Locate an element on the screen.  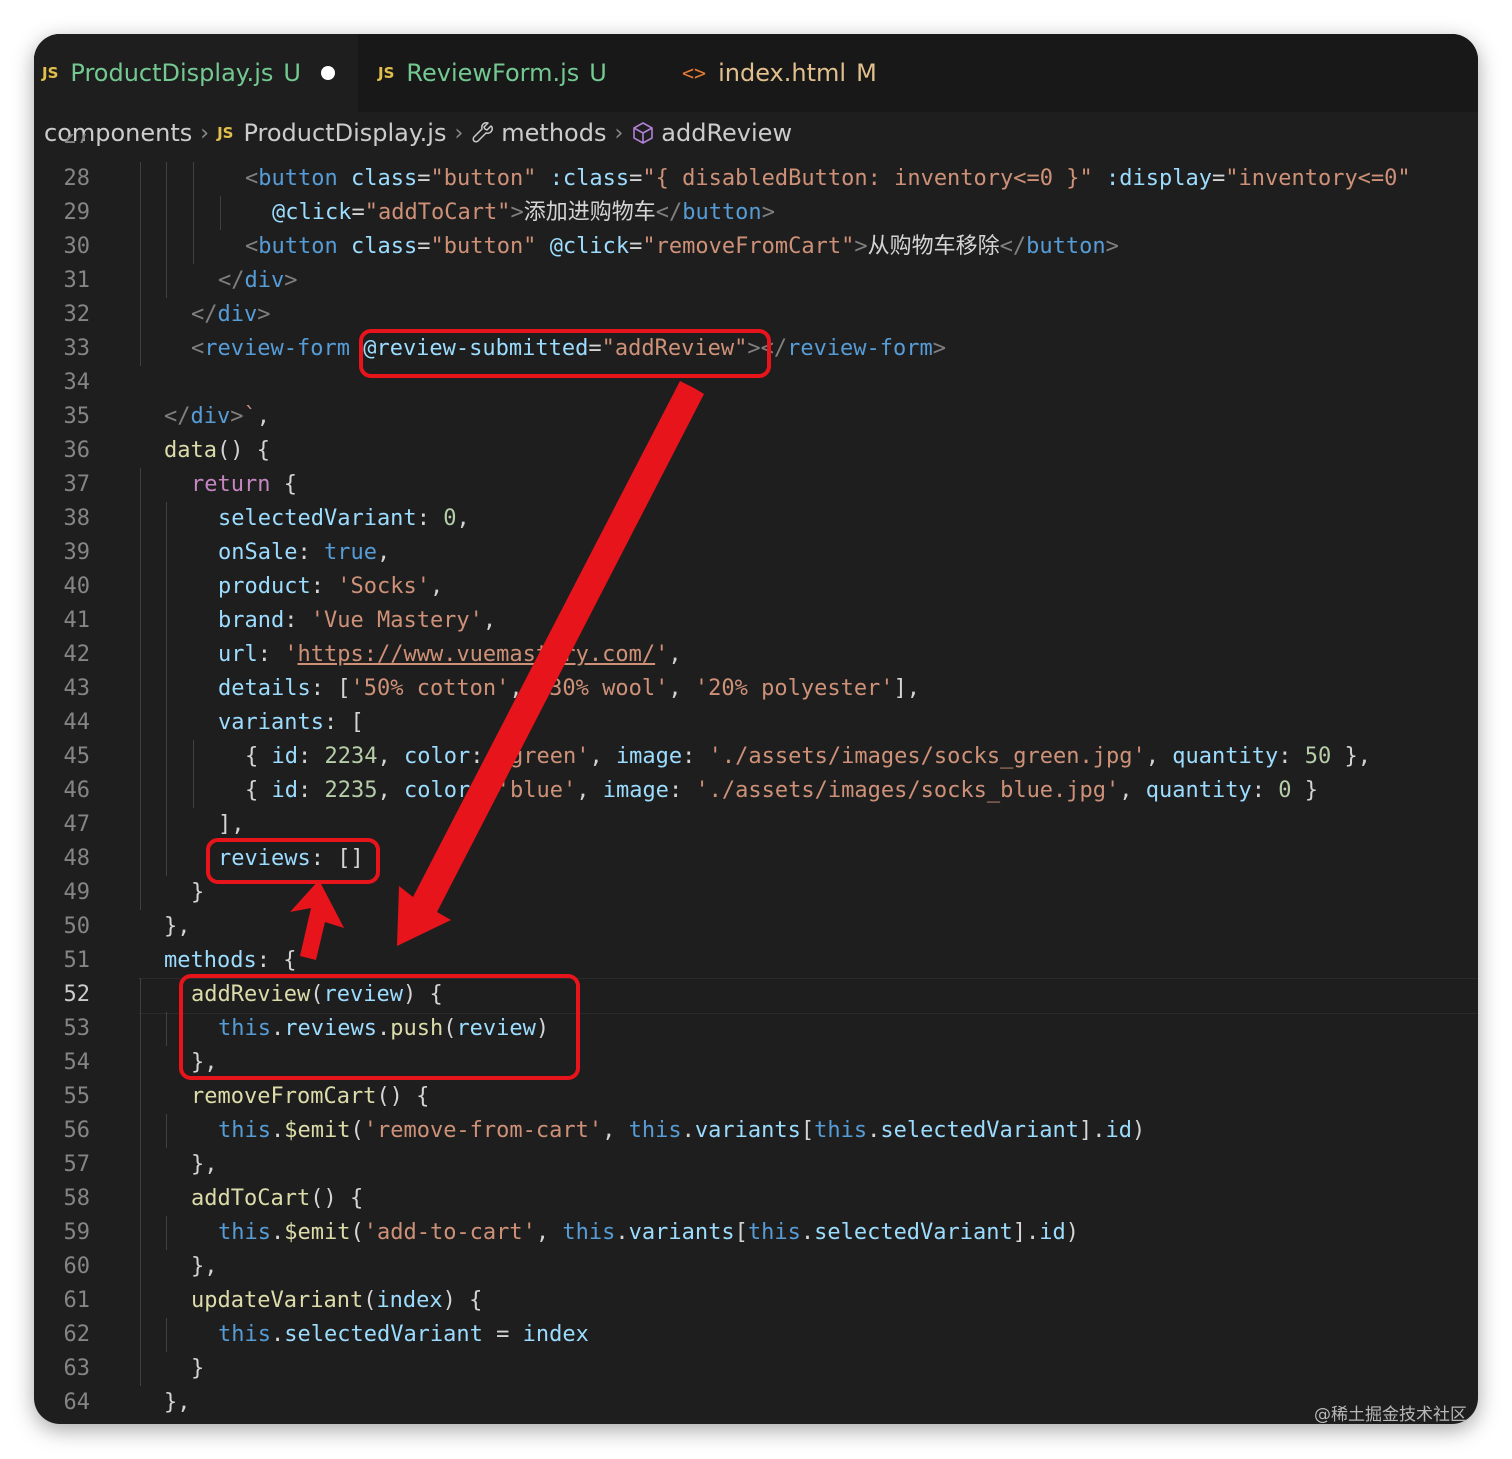
code-token: "removeFromCart" is located at coordinates (748, 246).